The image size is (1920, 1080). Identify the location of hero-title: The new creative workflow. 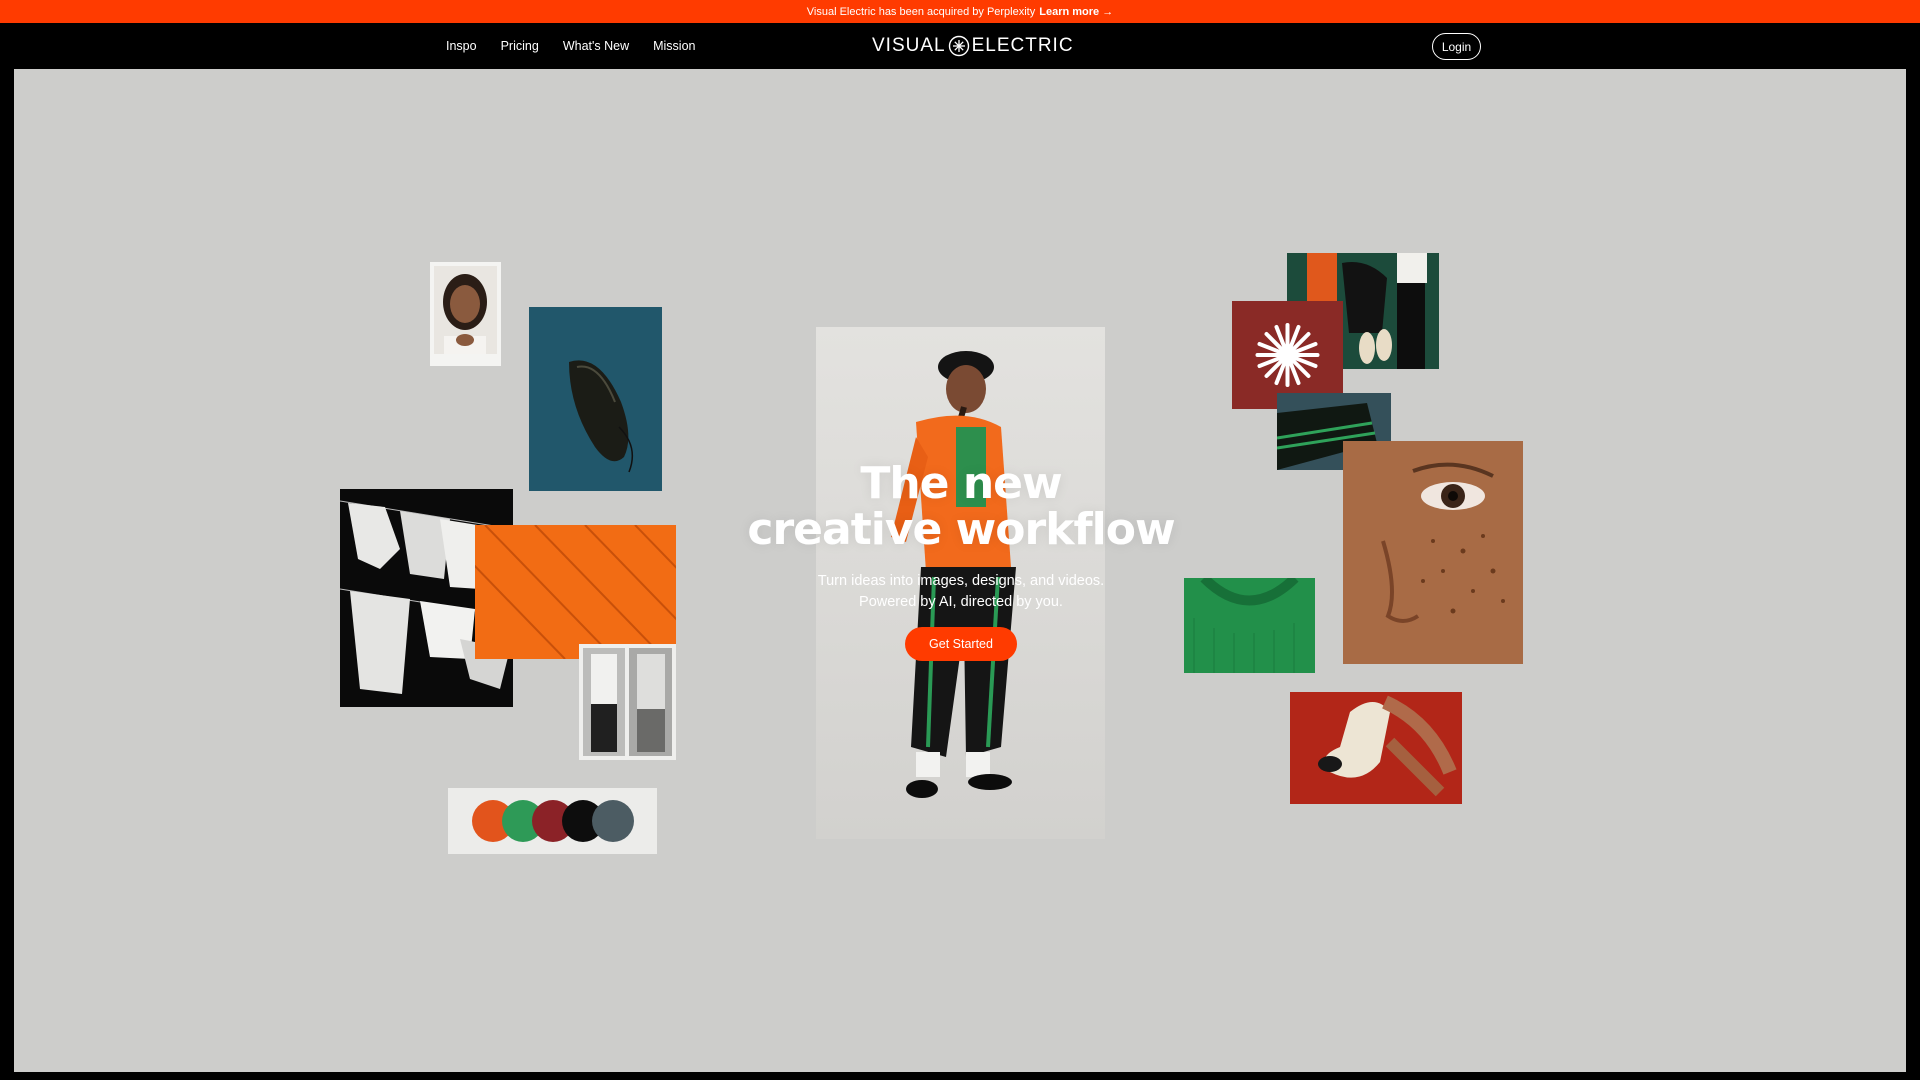
(961, 506).